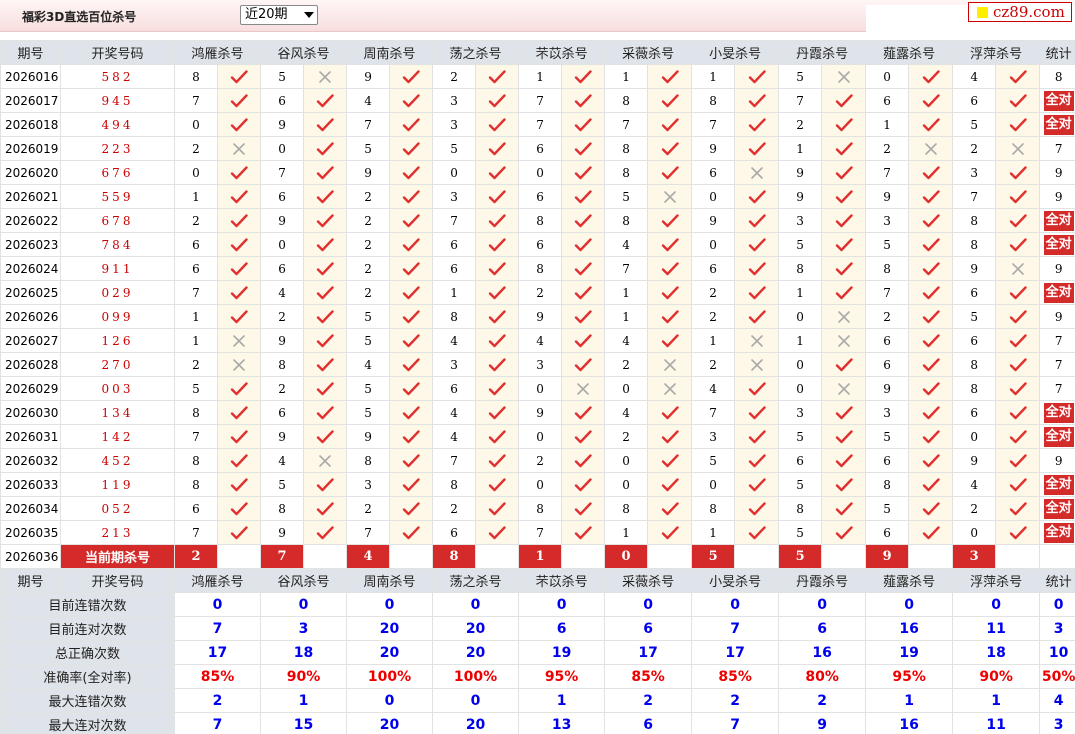  I want to click on summary-value: 100%, so click(476, 676).